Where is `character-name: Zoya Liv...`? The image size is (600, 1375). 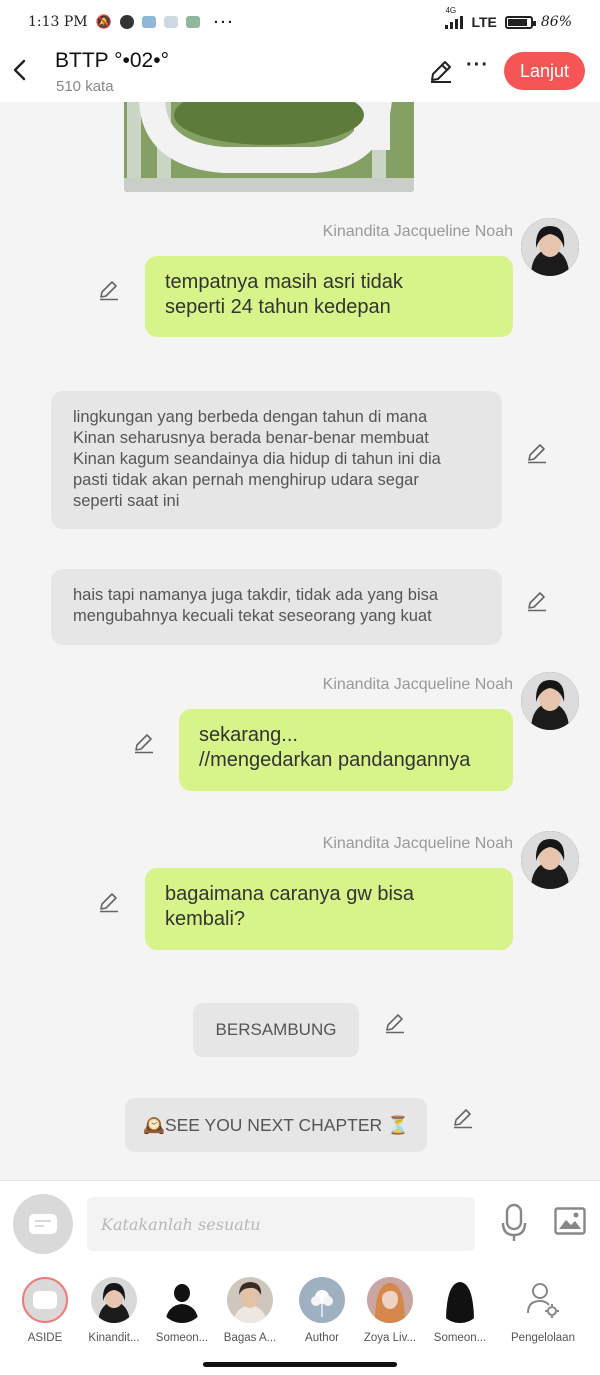 character-name: Zoya Liv... is located at coordinates (390, 1338).